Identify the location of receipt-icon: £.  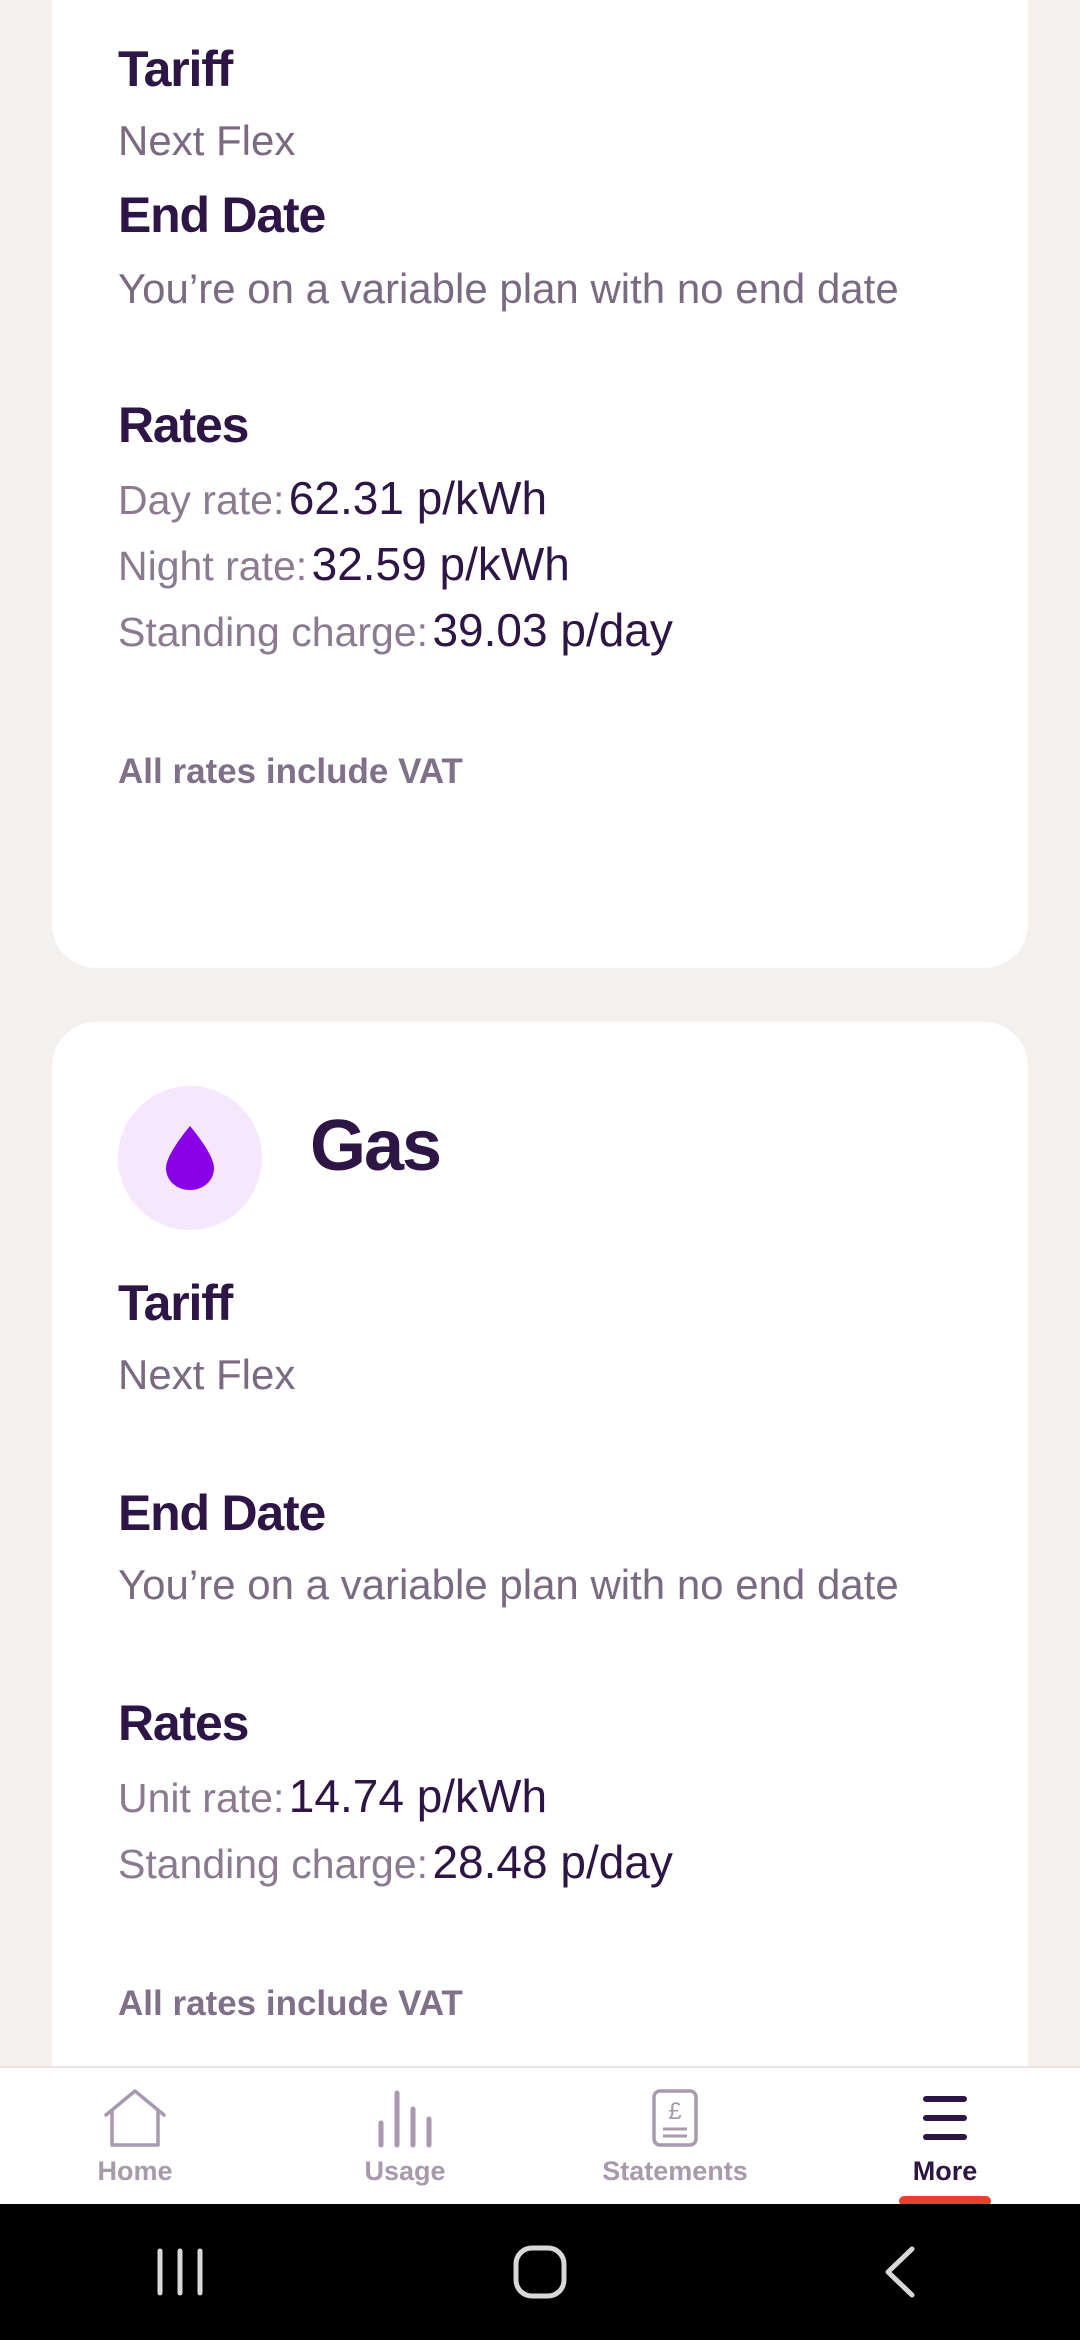
(675, 2118).